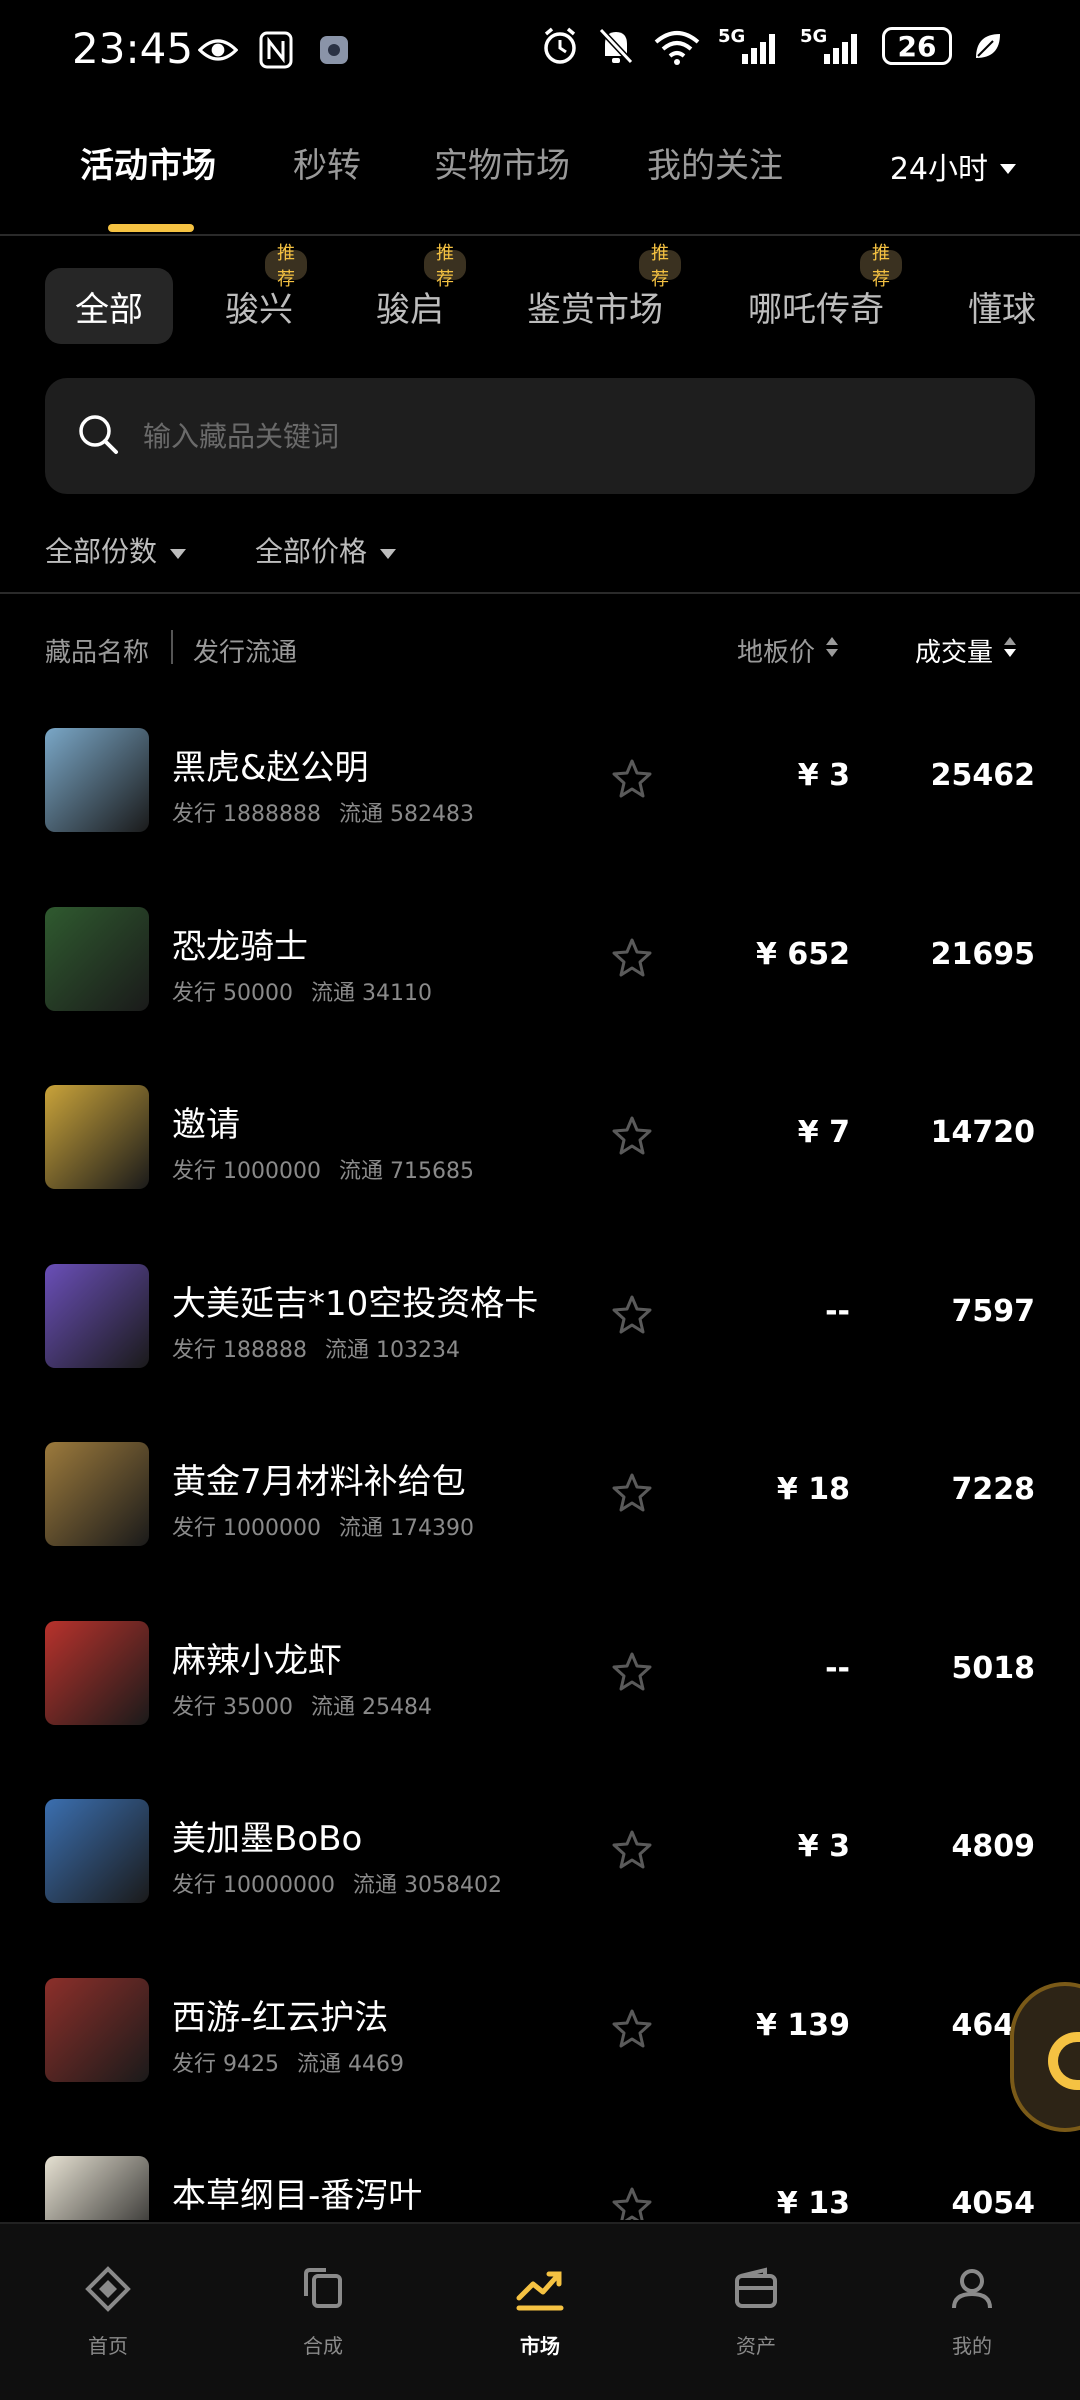 This screenshot has height=2400, width=1080. Describe the element at coordinates (246, 814) in the screenshot. I see `item-issue: 发行 1888888` at that location.